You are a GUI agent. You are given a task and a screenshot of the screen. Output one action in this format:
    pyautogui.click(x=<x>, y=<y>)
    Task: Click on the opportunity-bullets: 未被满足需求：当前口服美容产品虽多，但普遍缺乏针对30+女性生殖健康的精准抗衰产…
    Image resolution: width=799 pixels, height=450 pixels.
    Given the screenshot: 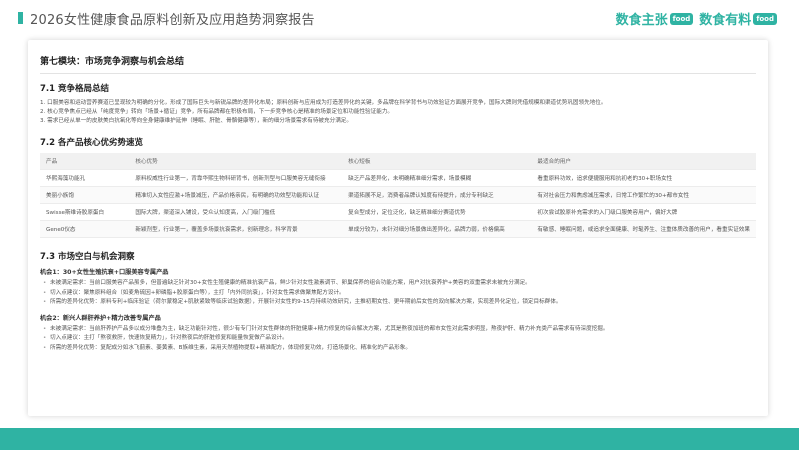 What is the action you would take?
    pyautogui.click(x=398, y=293)
    